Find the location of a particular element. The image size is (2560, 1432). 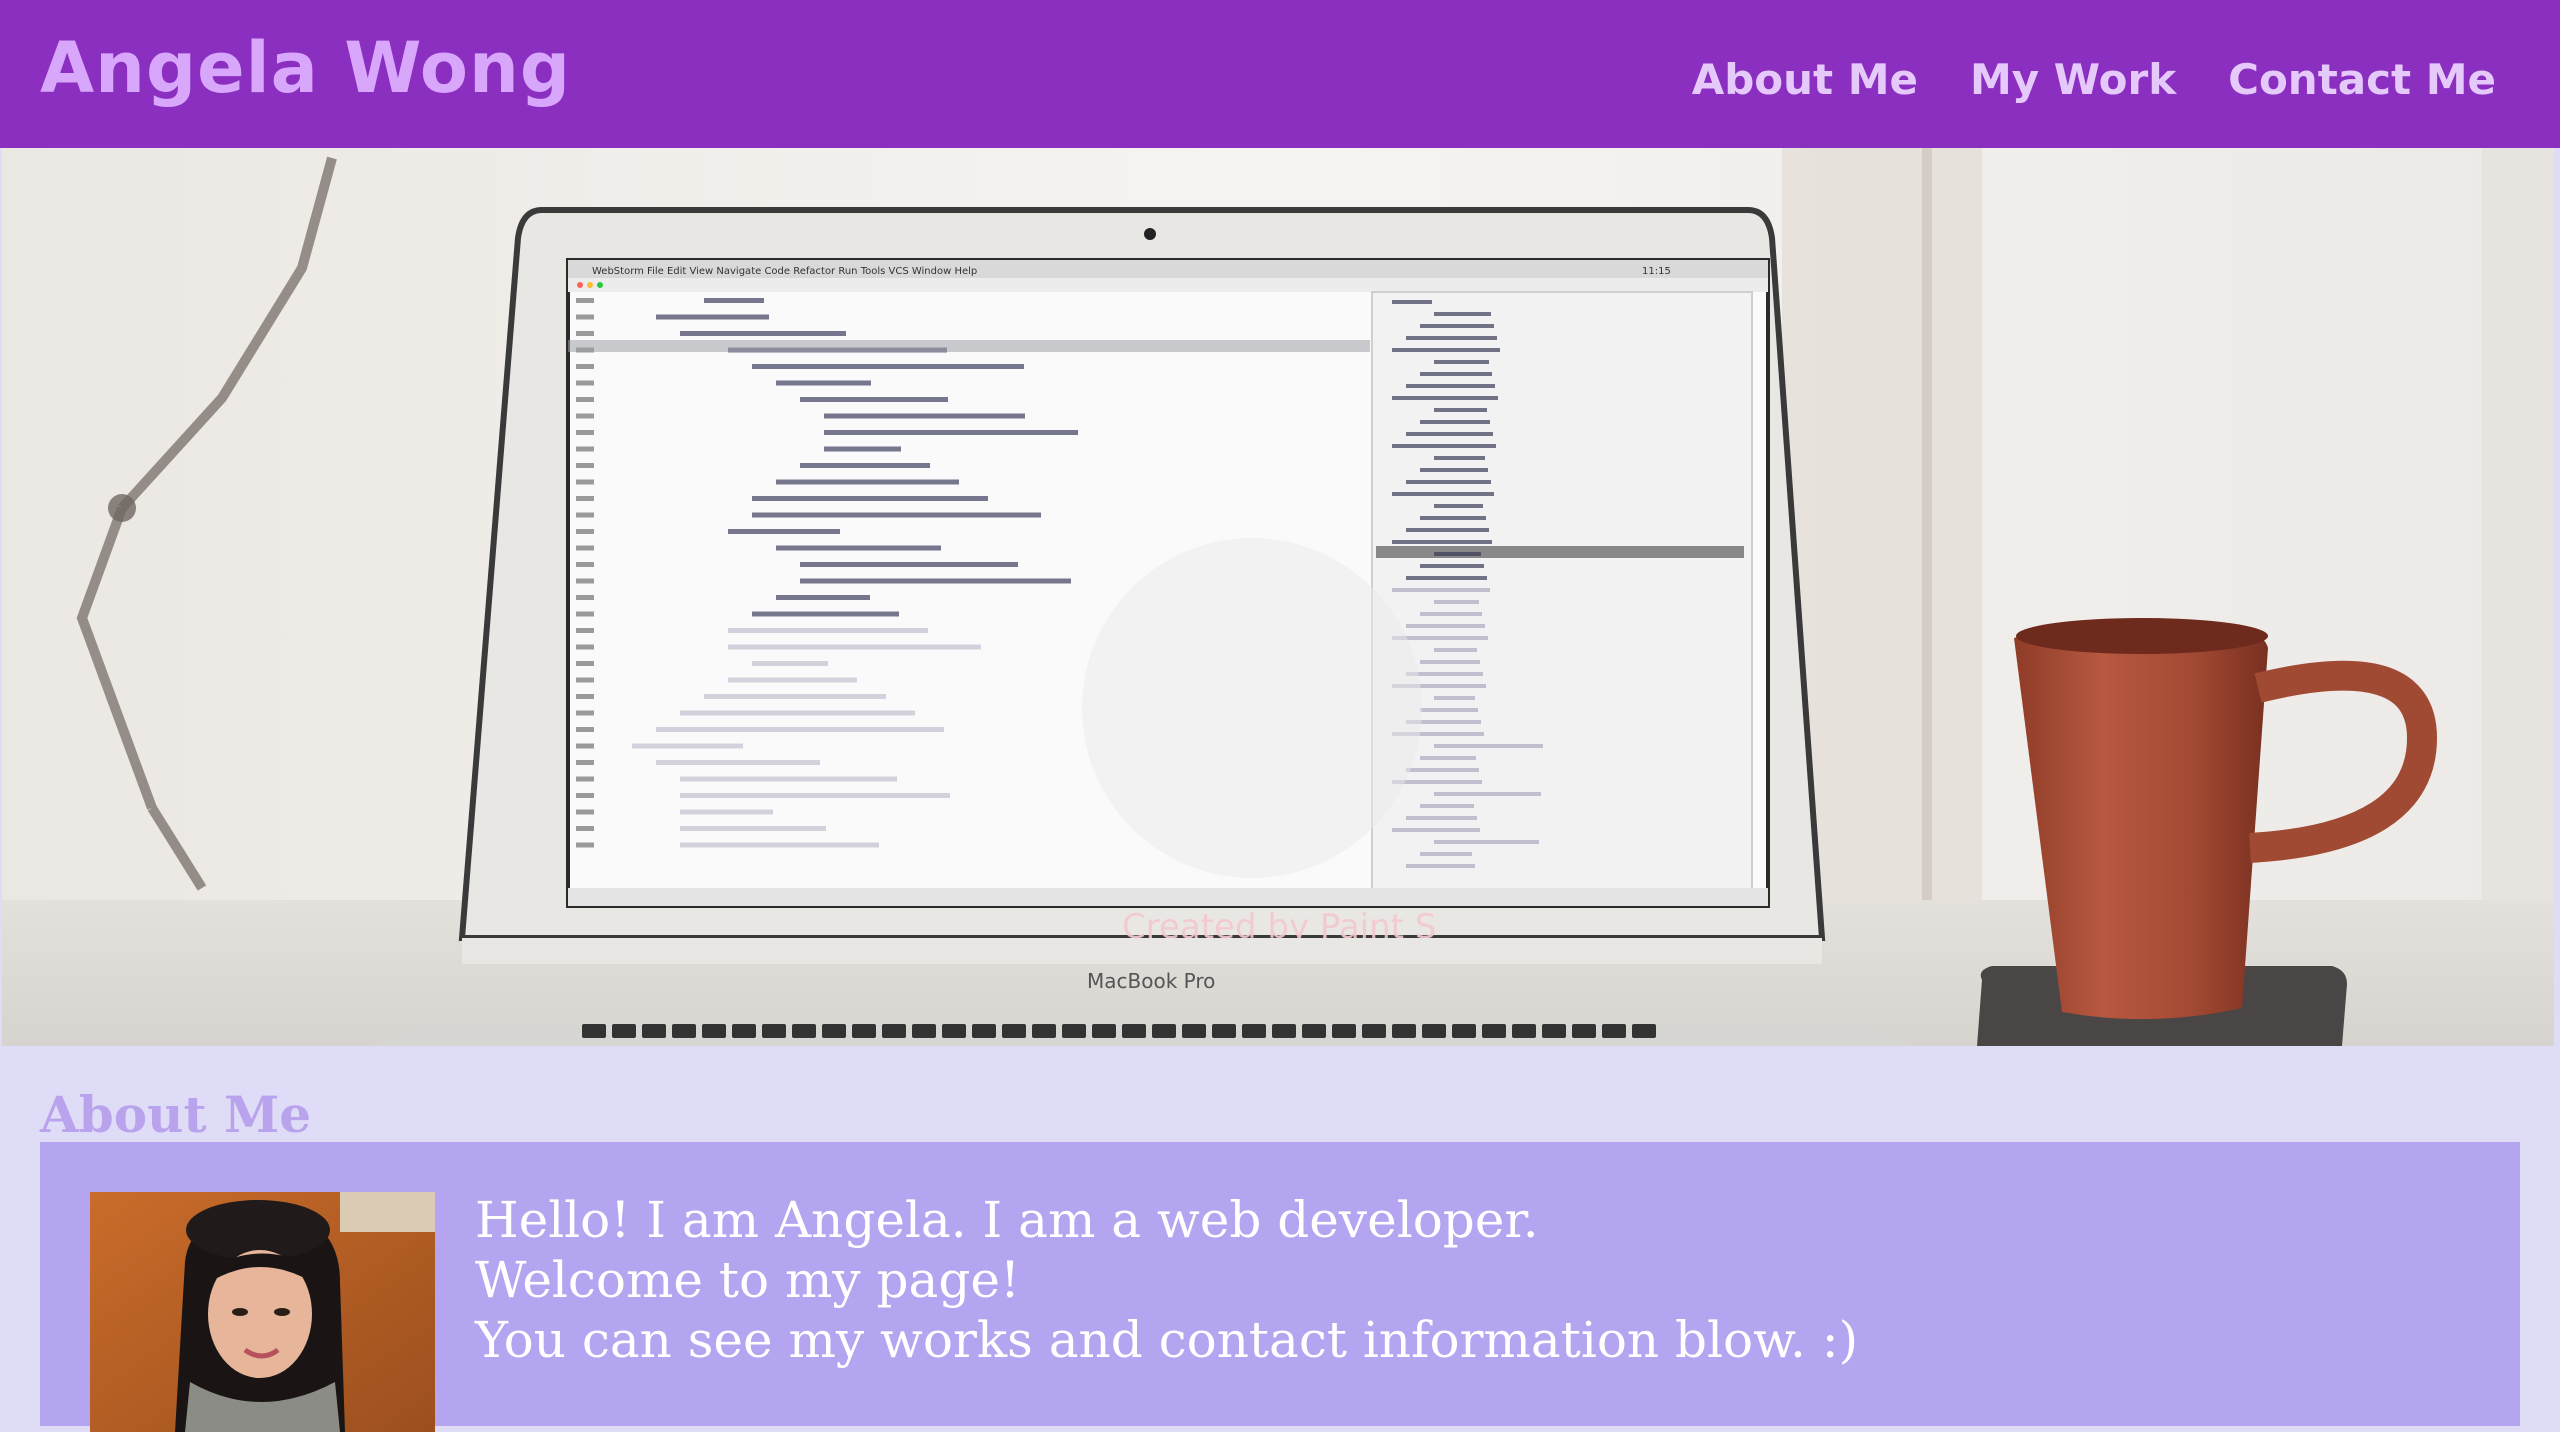

menubar-clock: 11:15 is located at coordinates (1656, 271).